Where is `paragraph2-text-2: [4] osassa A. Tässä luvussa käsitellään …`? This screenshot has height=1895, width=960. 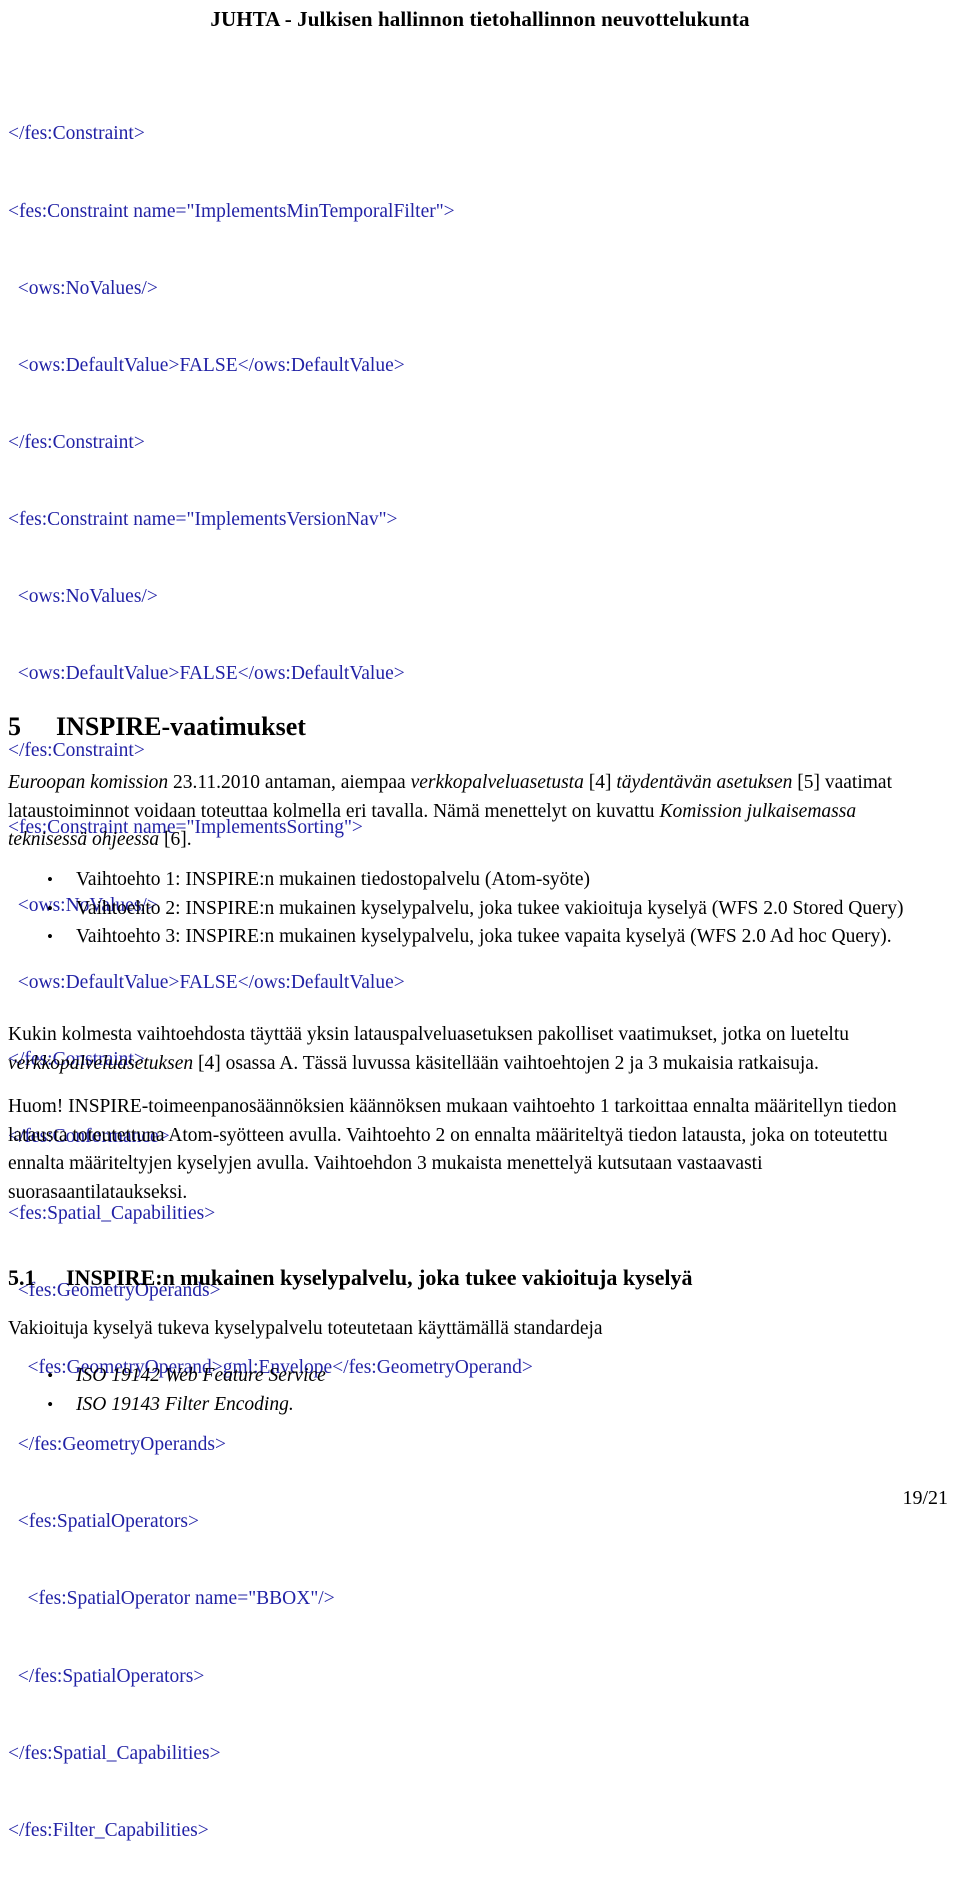
paragraph2-text-2: [4] osassa A. Tässä luvussa käsitellään … is located at coordinates (506, 1063).